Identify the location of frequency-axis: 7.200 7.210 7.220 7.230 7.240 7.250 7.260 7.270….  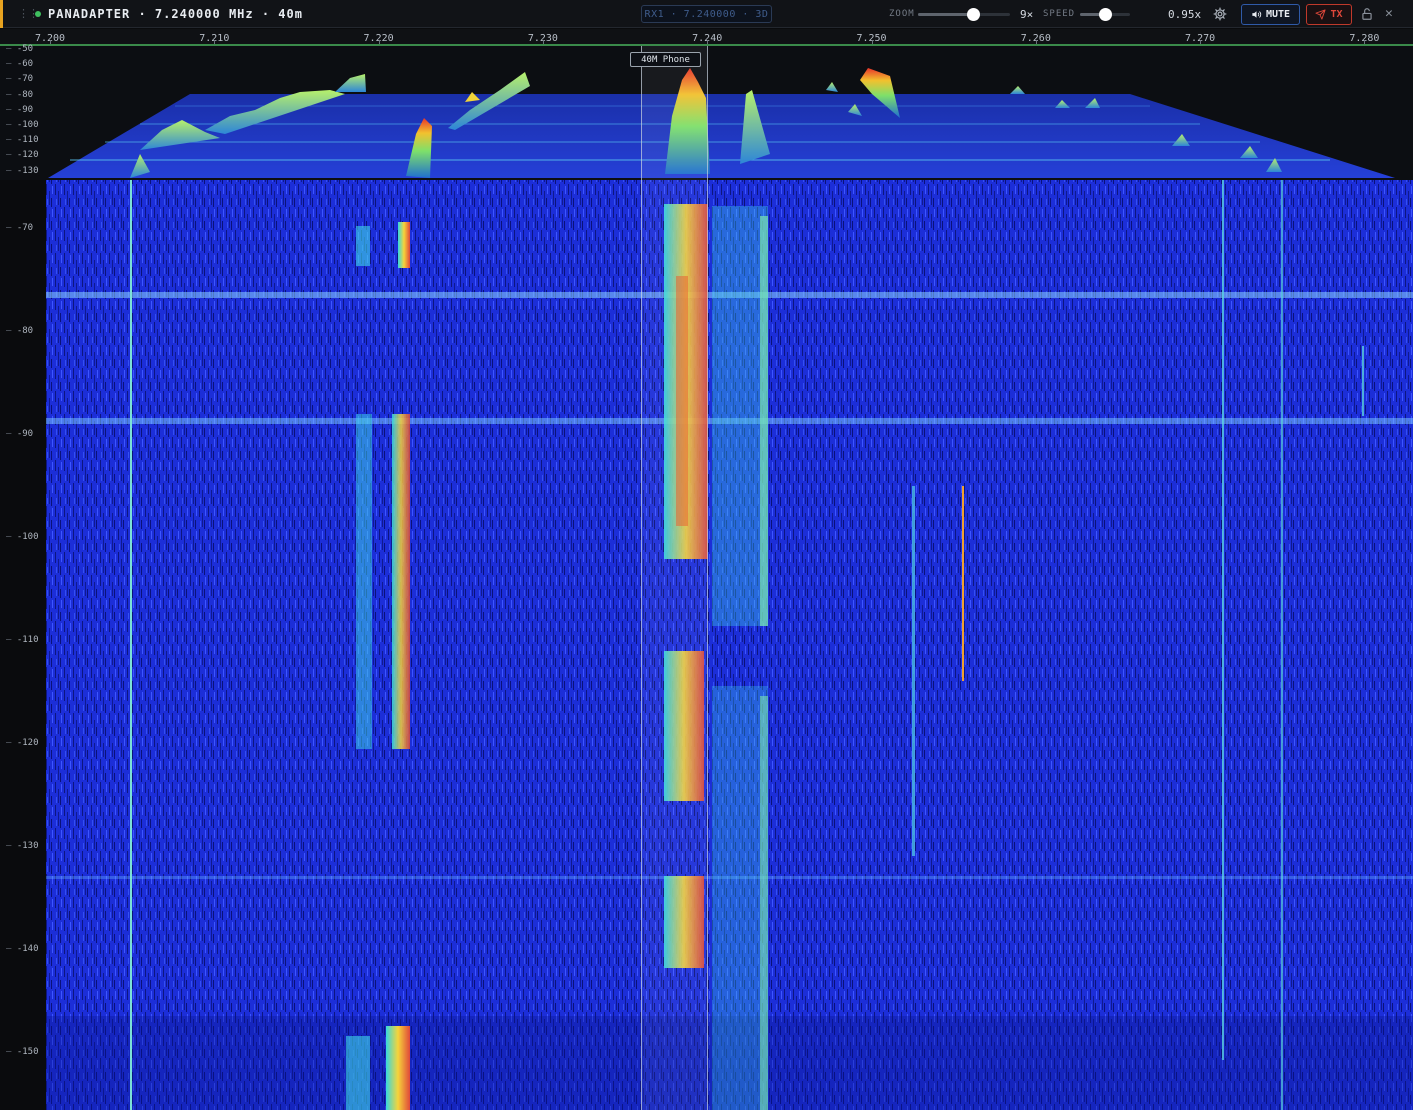
(706, 37).